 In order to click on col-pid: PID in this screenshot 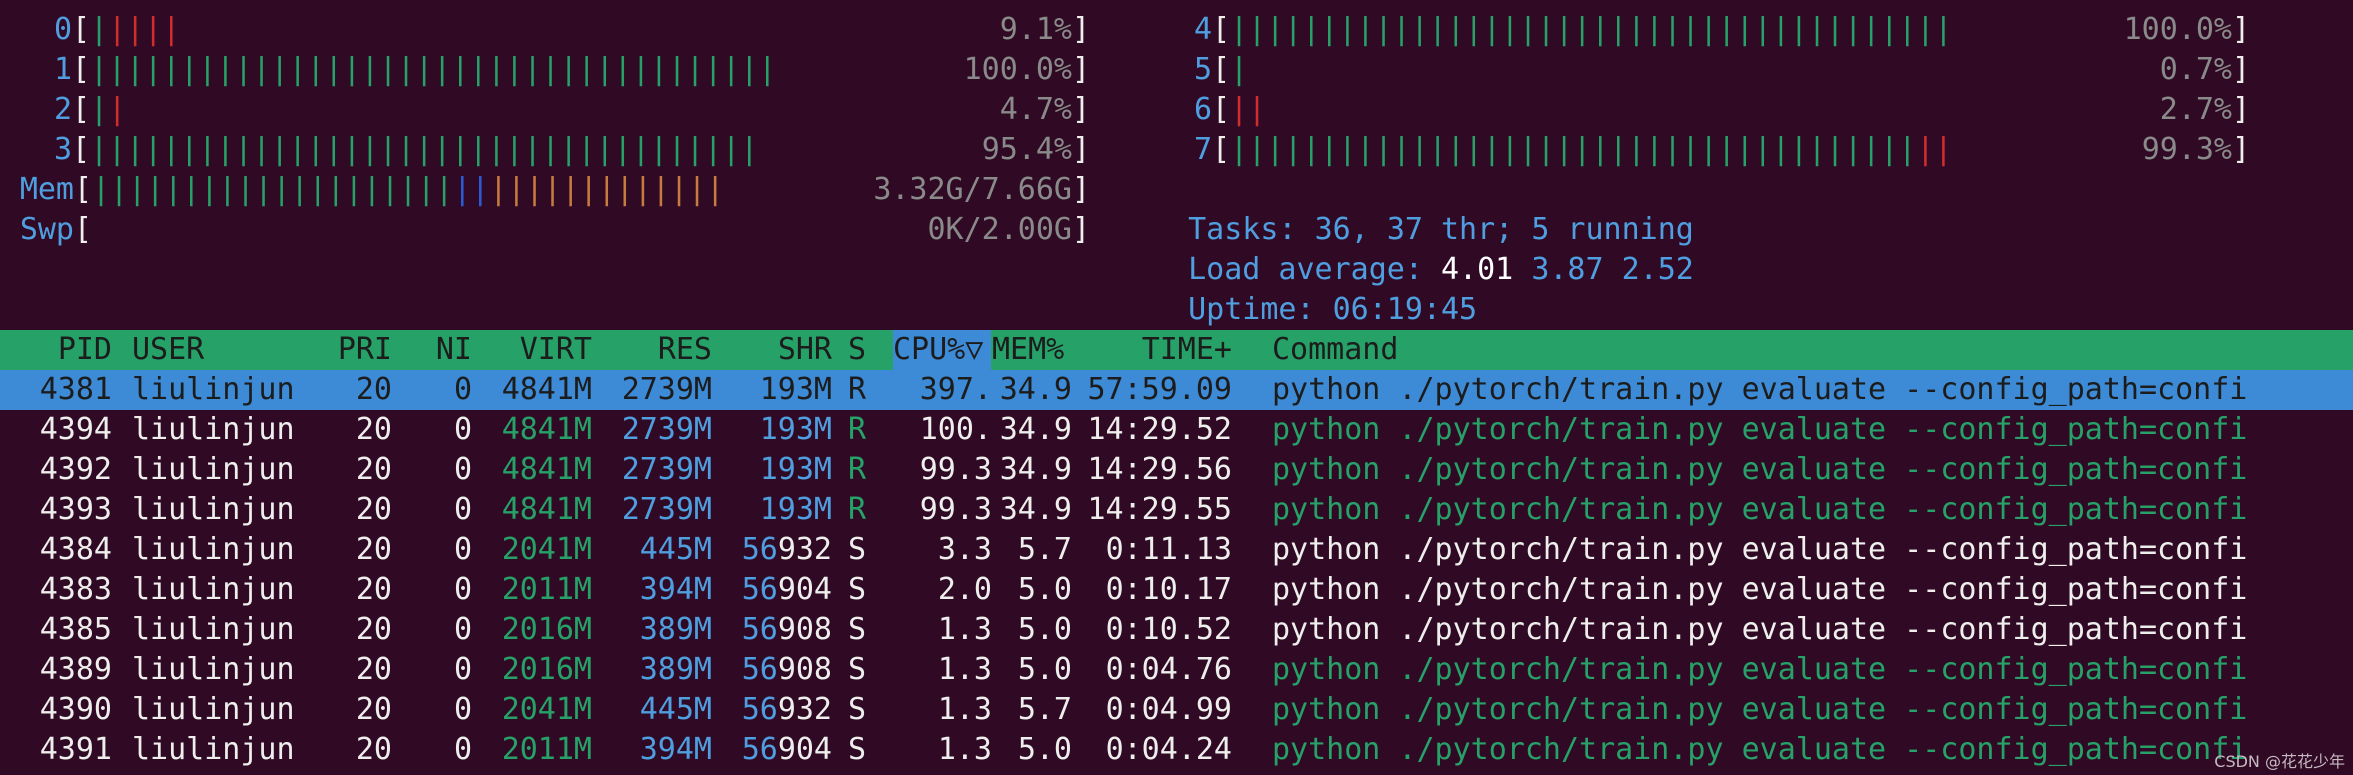, I will do `click(56, 350)`.